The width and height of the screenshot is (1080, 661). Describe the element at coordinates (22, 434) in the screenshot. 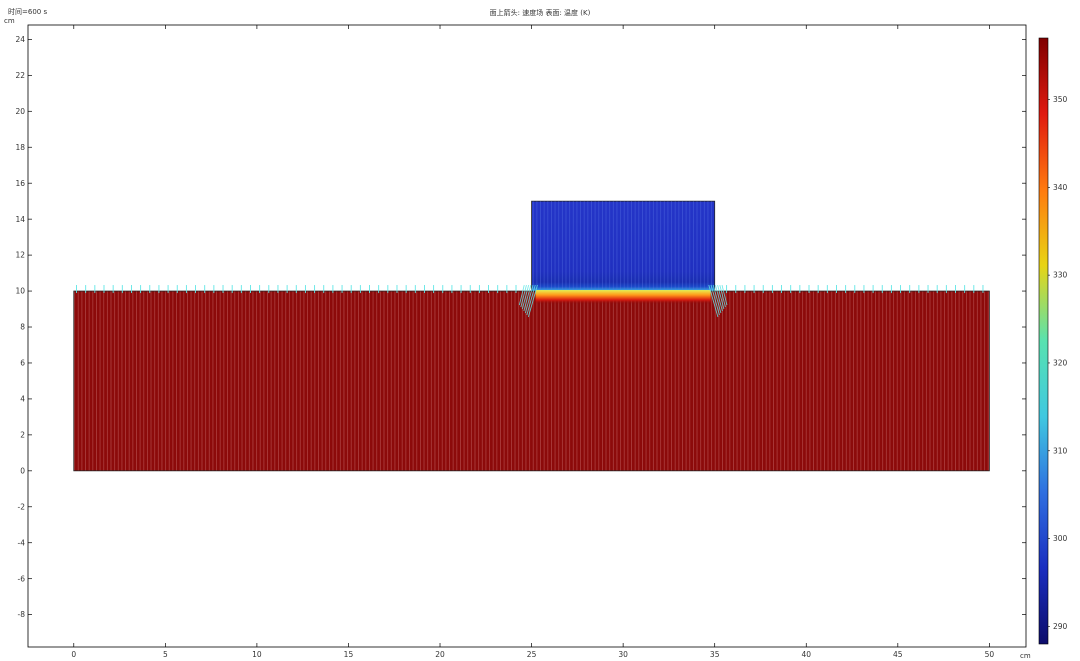

I see `y-tick-label: 2` at that location.